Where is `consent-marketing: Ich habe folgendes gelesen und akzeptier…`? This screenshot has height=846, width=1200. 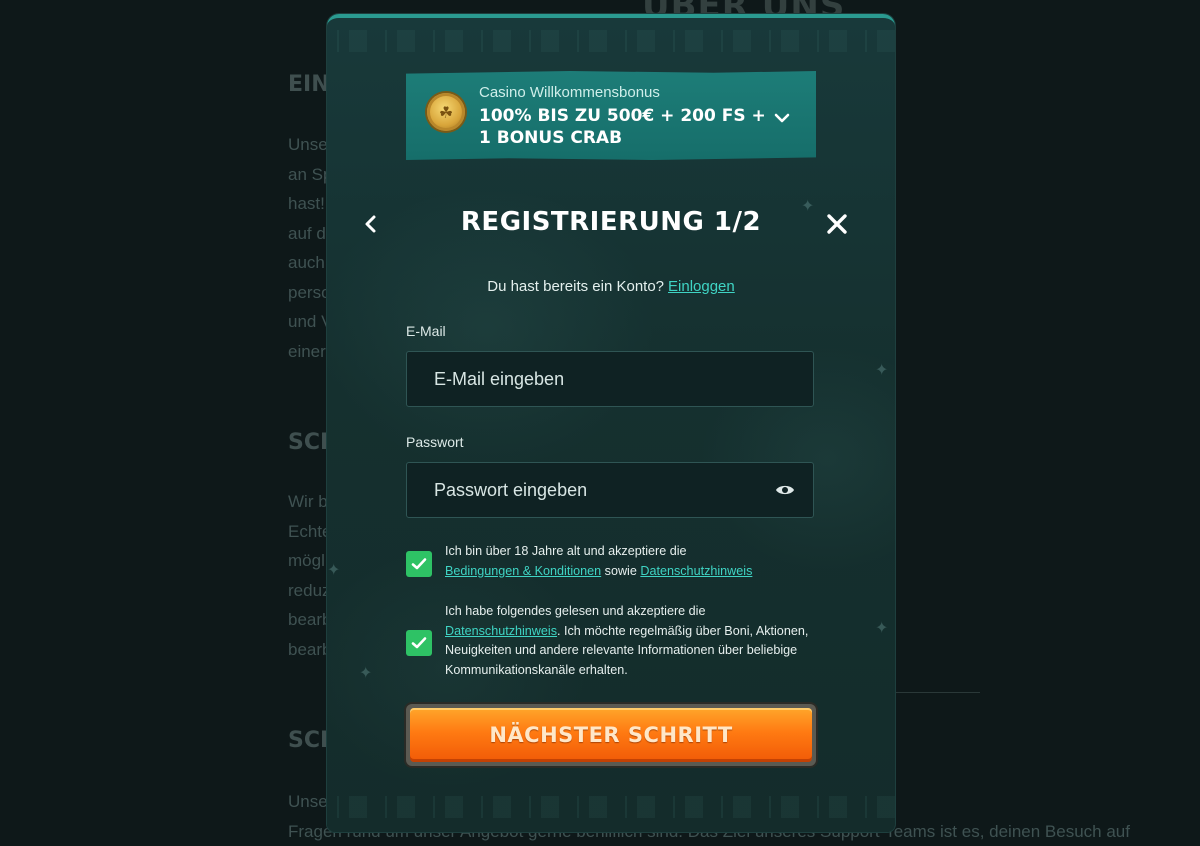 consent-marketing: Ich habe folgendes gelesen und akzeptier… is located at coordinates (611, 642).